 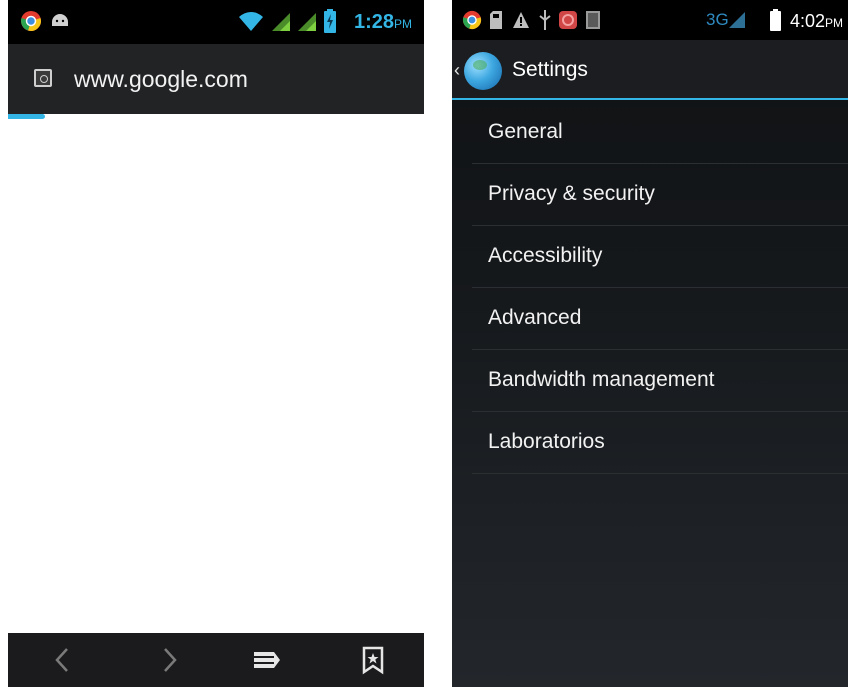 What do you see at coordinates (251, 21) in the screenshot?
I see `wifi-icon` at bounding box center [251, 21].